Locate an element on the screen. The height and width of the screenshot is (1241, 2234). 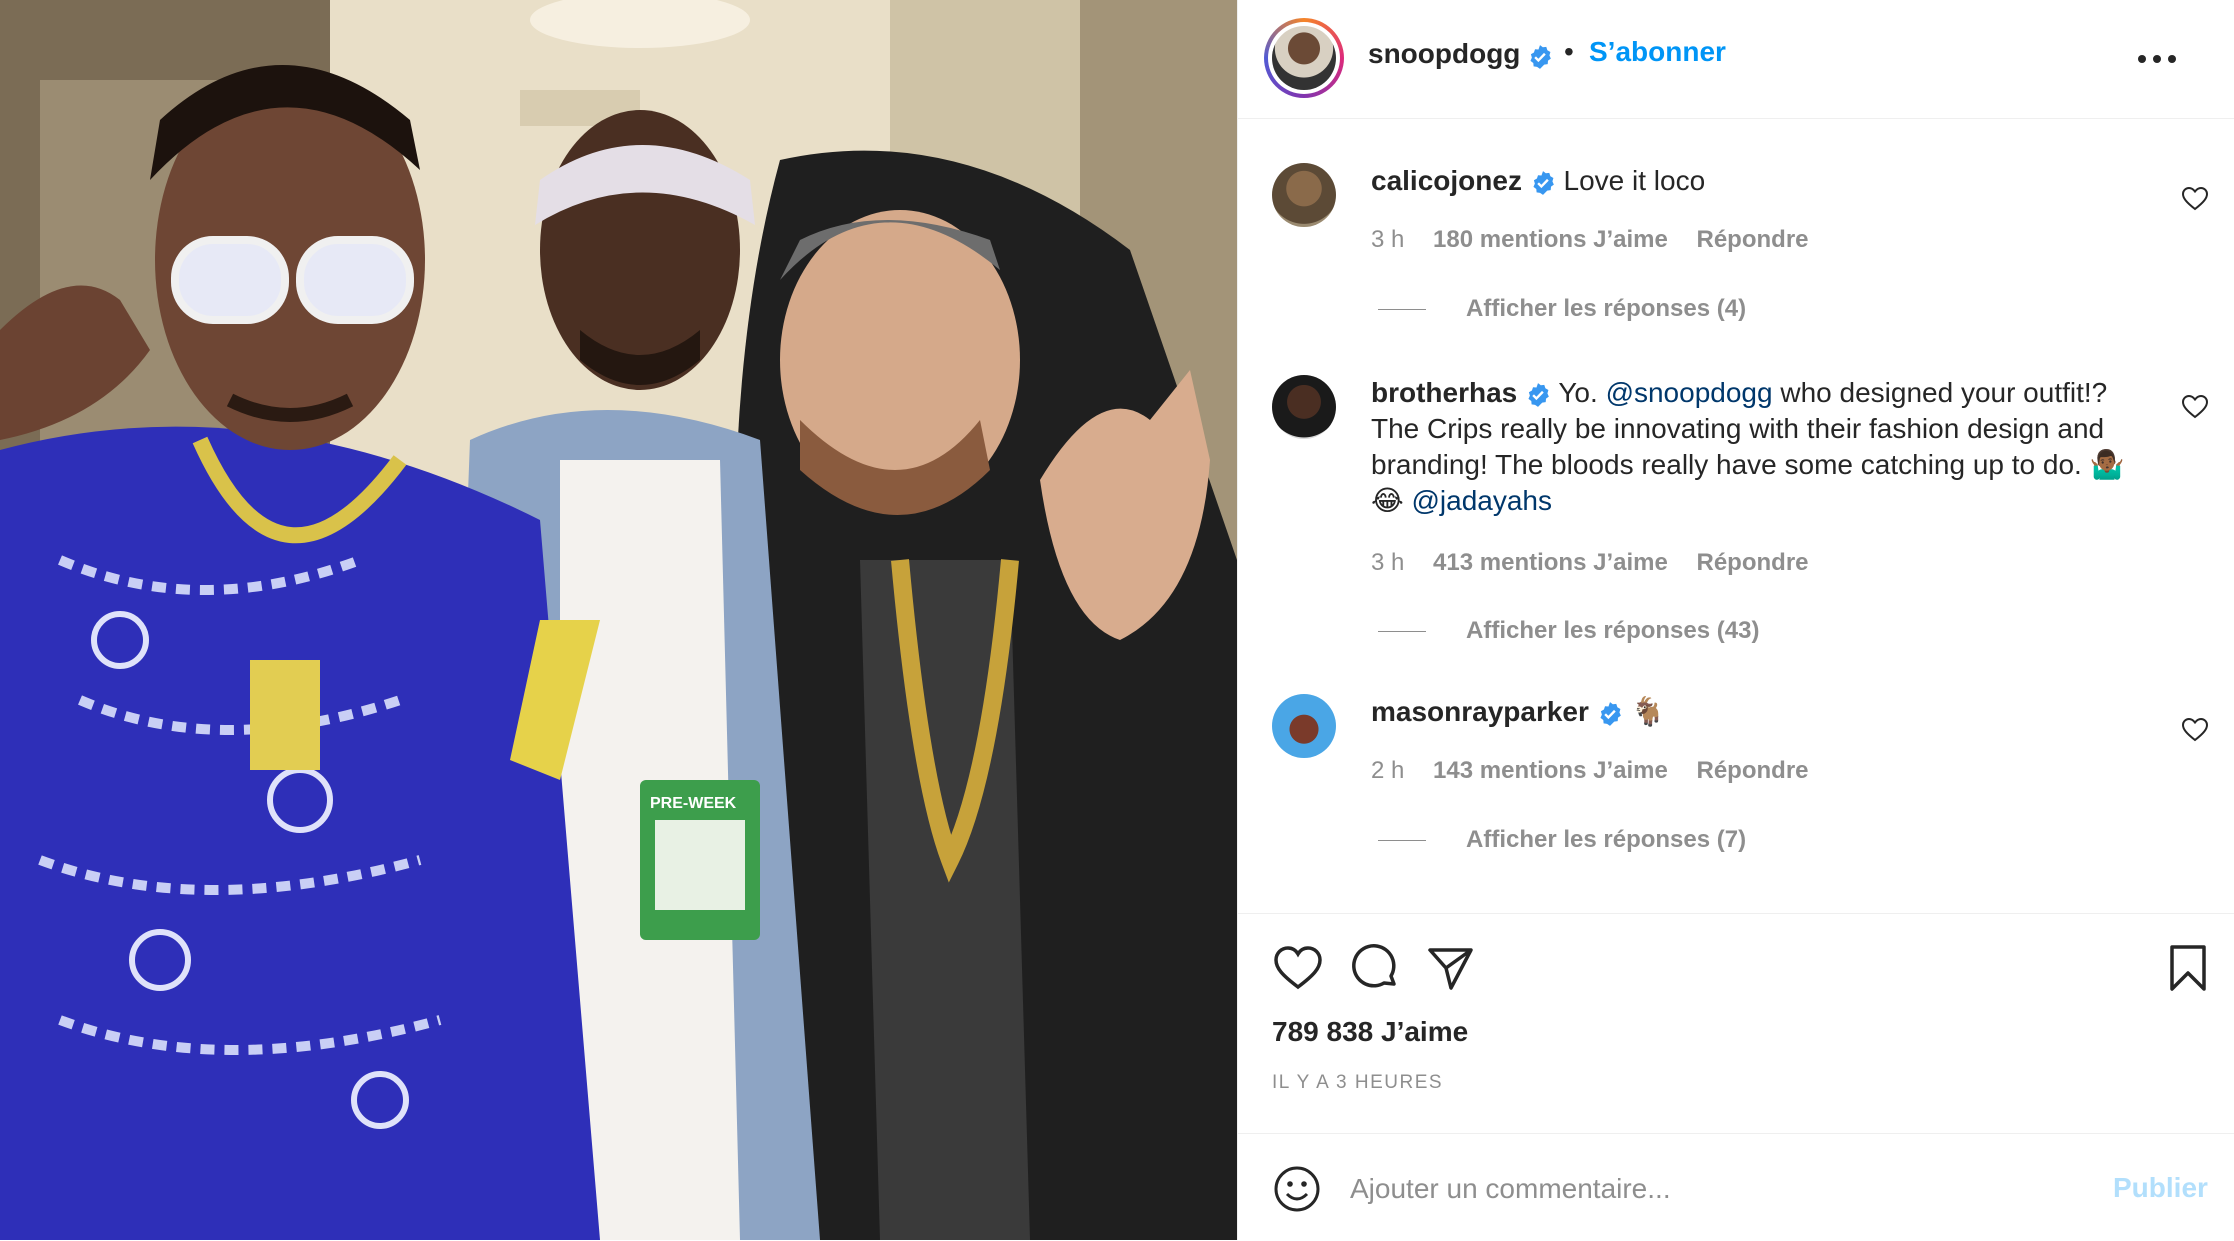
comment-meta: 3 h 180 mentions J’aime Répondre is located at coordinates (1601, 240).